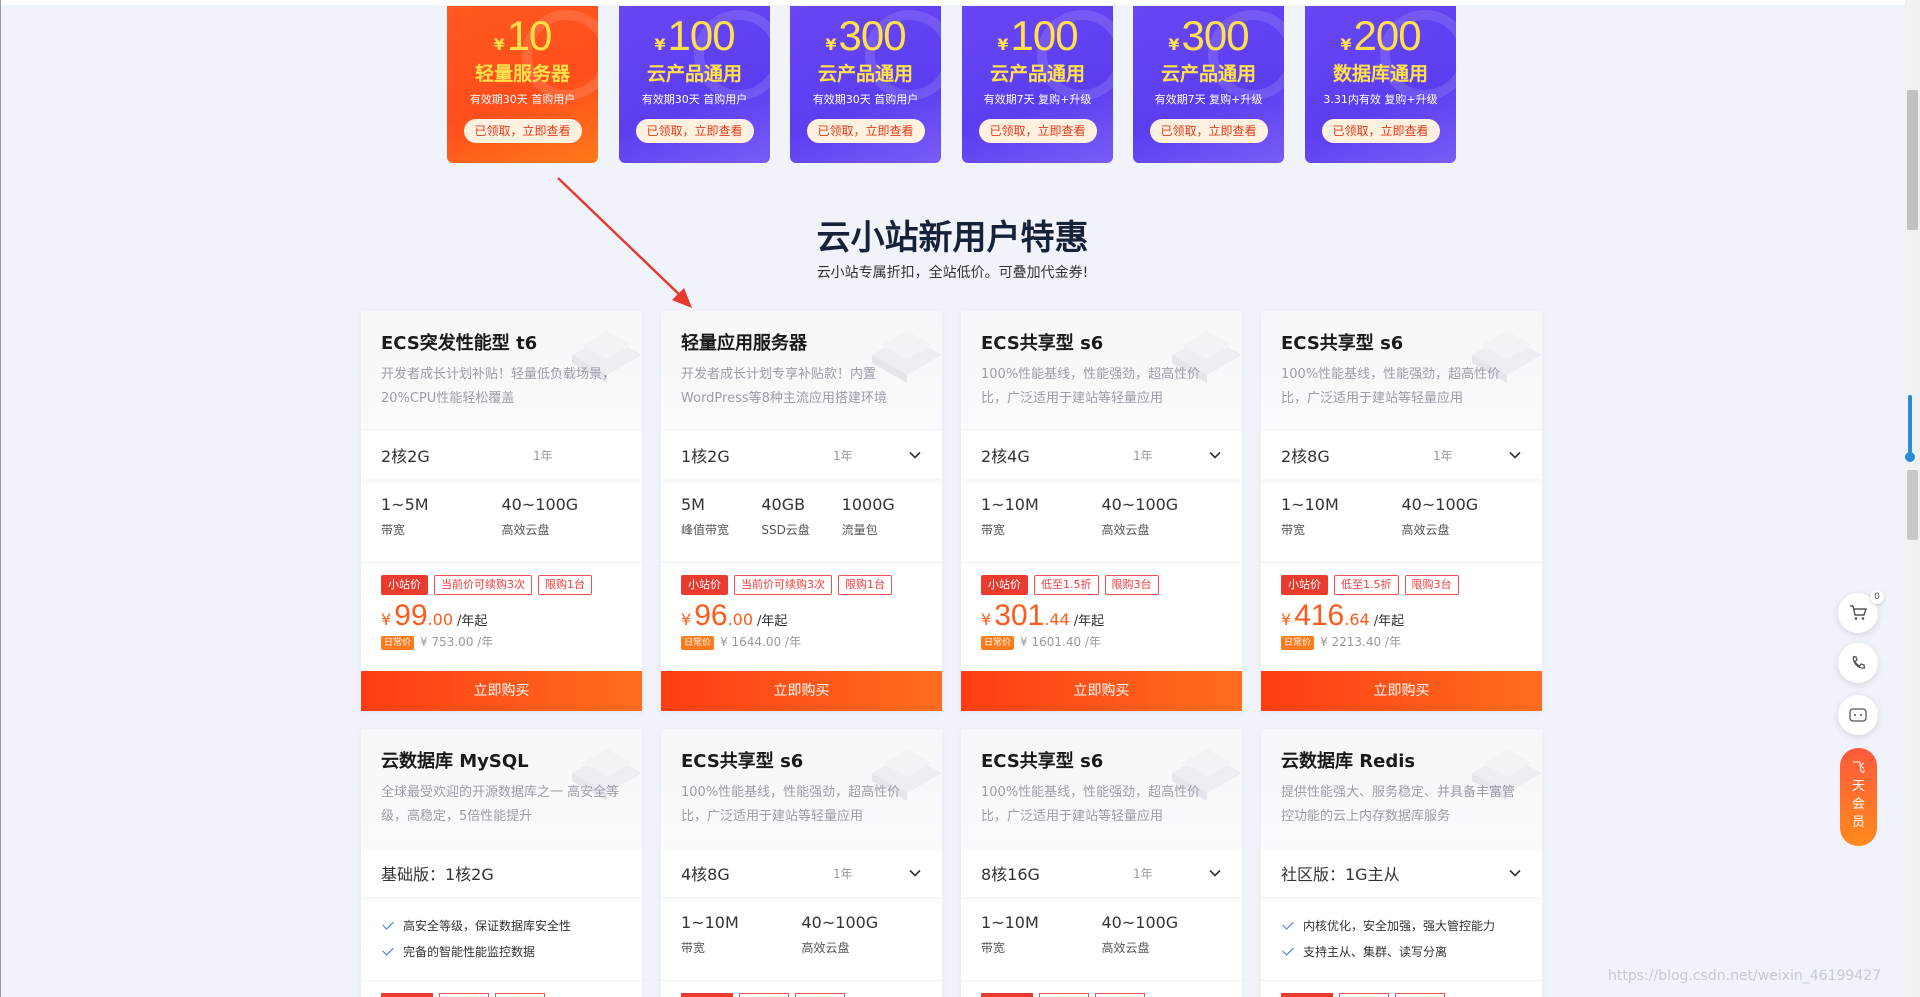 This screenshot has width=1920, height=997. I want to click on tag-row-partial, so click(1101, 989).